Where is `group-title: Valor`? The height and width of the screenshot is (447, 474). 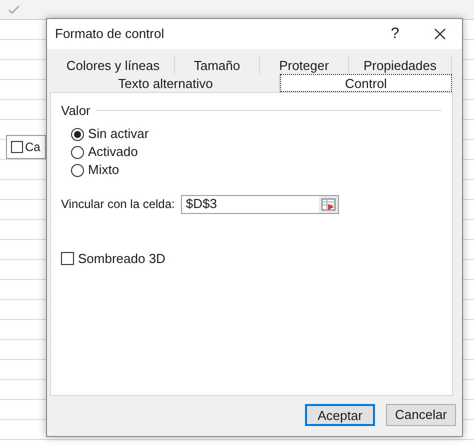
group-title: Valor is located at coordinates (75, 111).